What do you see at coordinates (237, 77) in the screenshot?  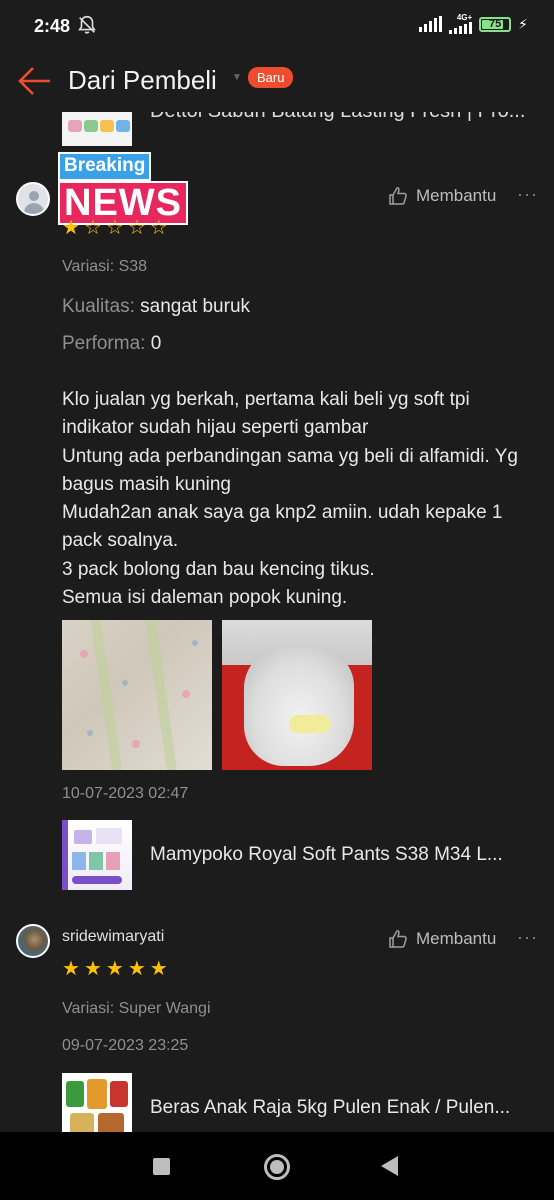 I see `chevron-down-icon: ▼` at bounding box center [237, 77].